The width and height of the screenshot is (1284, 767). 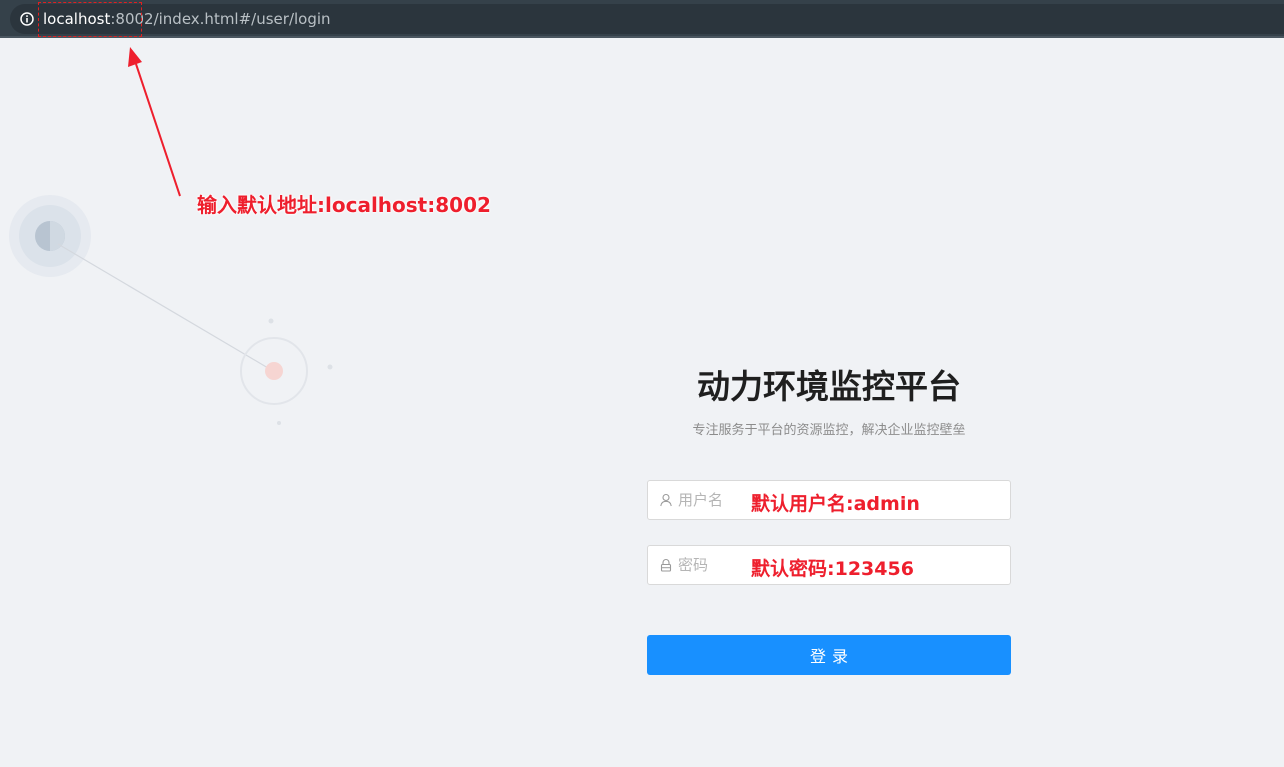 I want to click on url-annotation: 输入默认地址:localhost:8002, so click(x=344, y=205).